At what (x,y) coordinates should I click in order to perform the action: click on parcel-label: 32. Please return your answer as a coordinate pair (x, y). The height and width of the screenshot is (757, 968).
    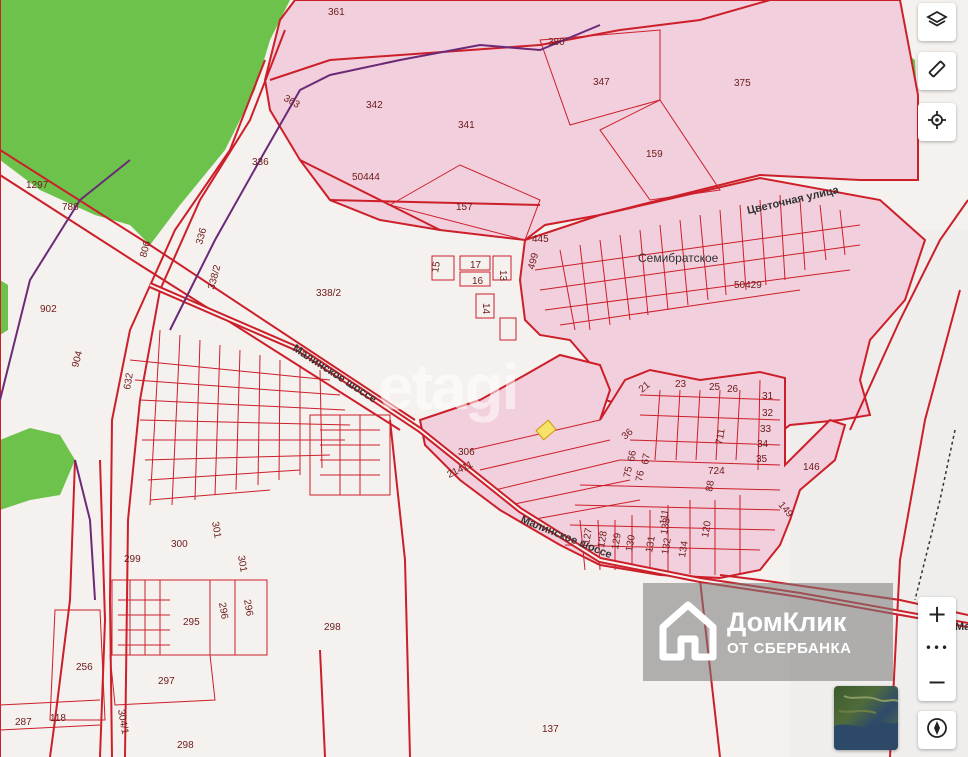
    Looking at the image, I should click on (768, 413).